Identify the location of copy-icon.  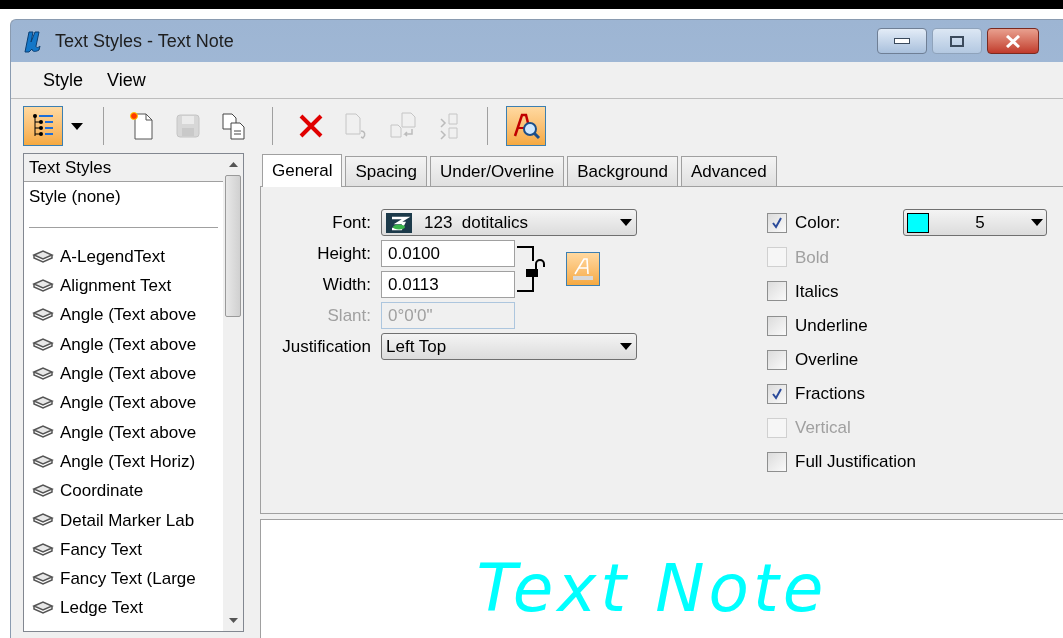
(234, 126).